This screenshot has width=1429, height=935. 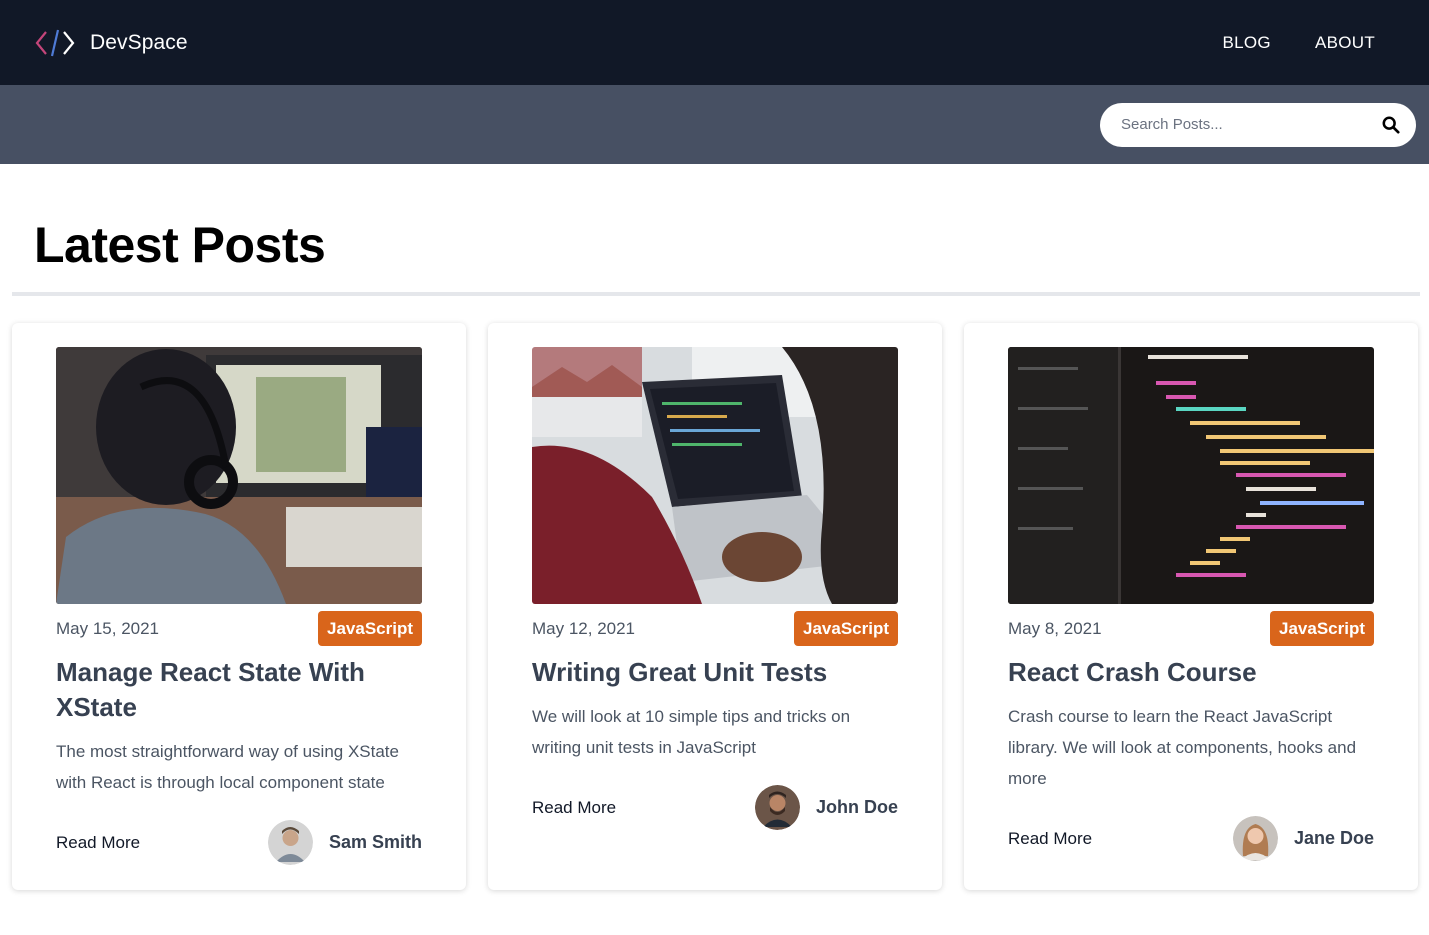 I want to click on post-meta: May 8, 2021 JavaScript, so click(x=1191, y=628).